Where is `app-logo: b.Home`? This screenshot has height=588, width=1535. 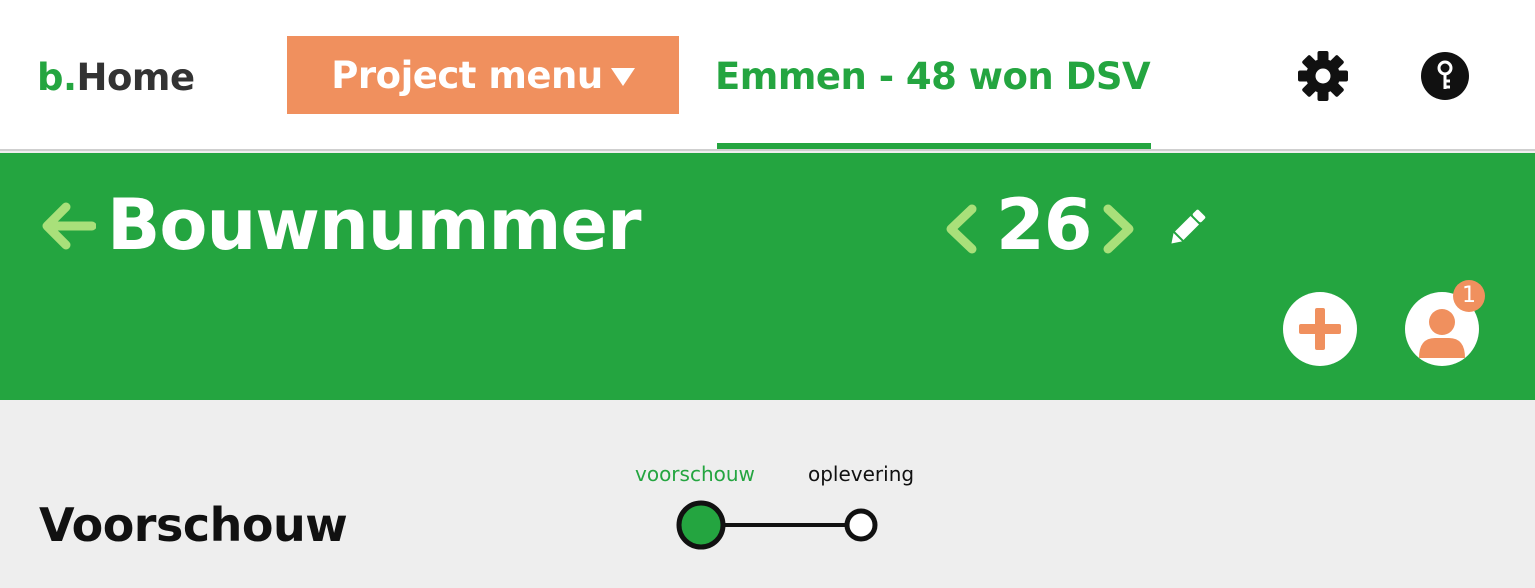 app-logo: b.Home is located at coordinates (116, 78).